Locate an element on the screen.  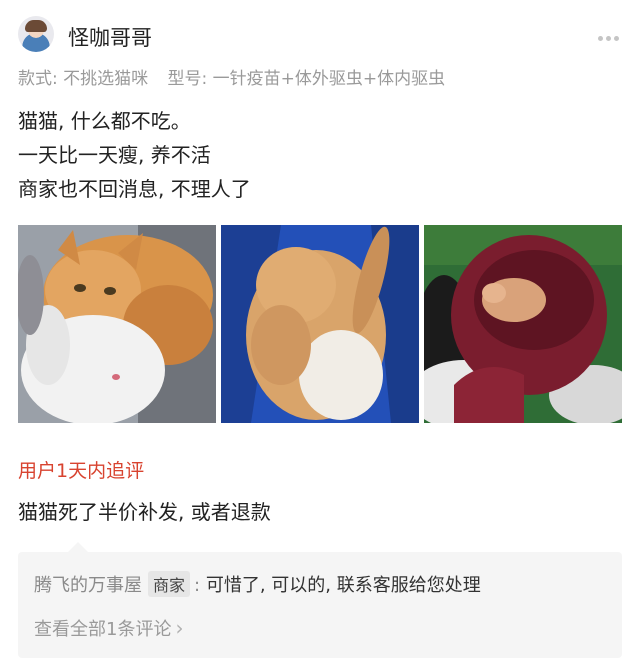
review-text: 猫猫, 什么都不吃。 一天比一天瘦, 养不活 商家也不回消息, 不理人了 is located at coordinates (134, 155).